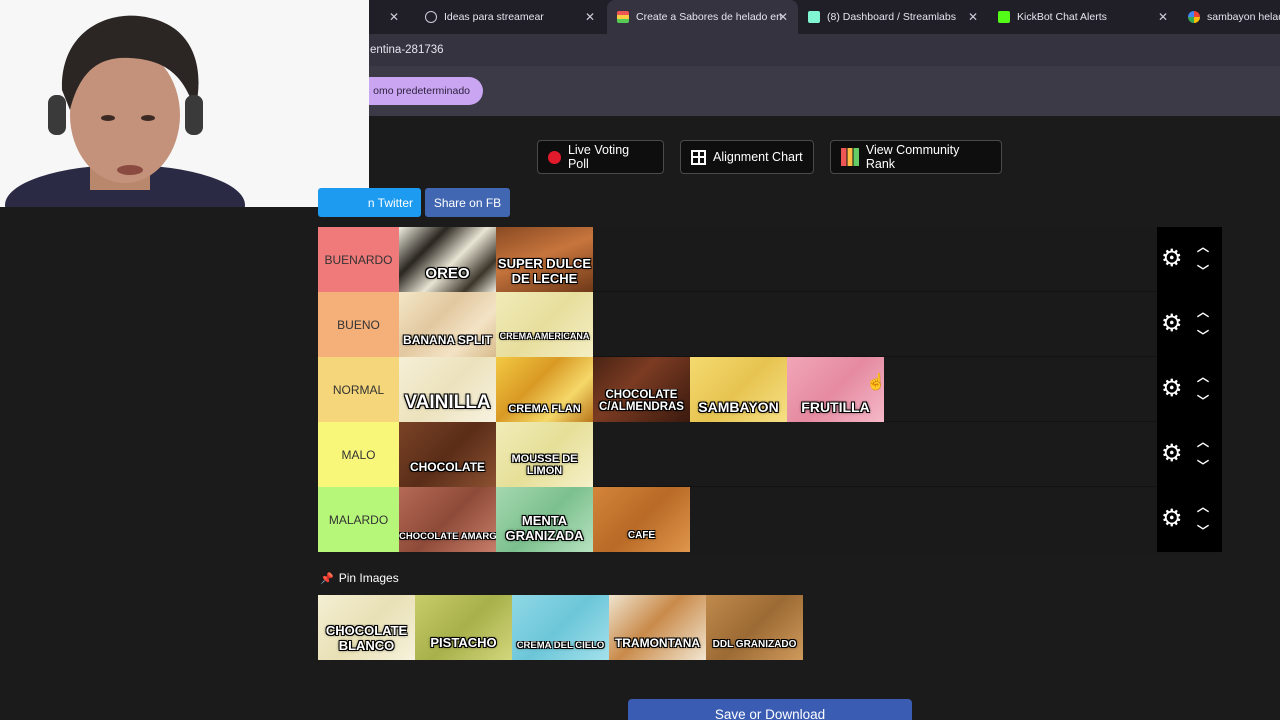  Describe the element at coordinates (369, 202) in the screenshot. I see `share-twitter-button: n Twitter` at that location.